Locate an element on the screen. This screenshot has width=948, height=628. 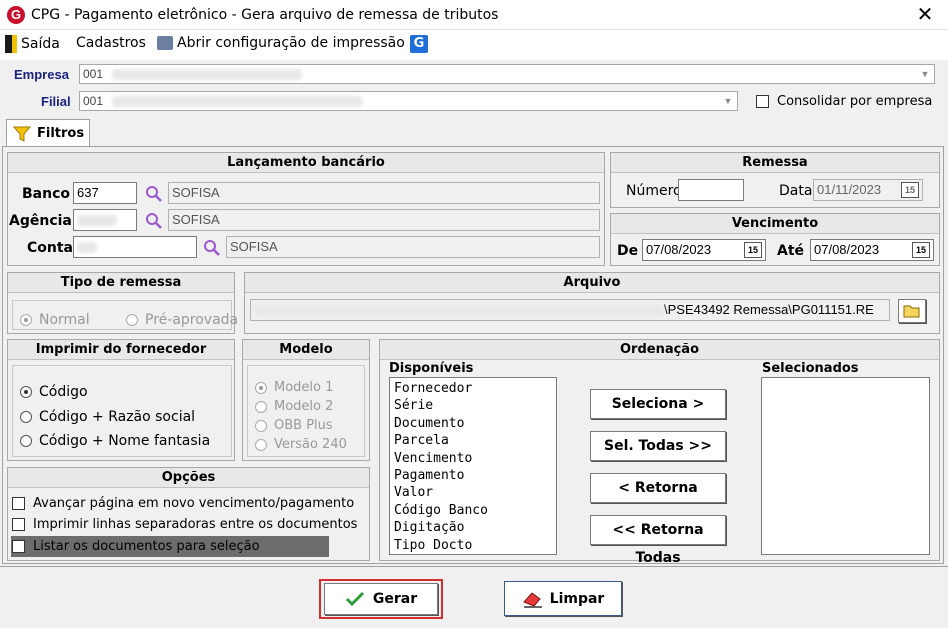
list-item: Série is located at coordinates (473, 405).